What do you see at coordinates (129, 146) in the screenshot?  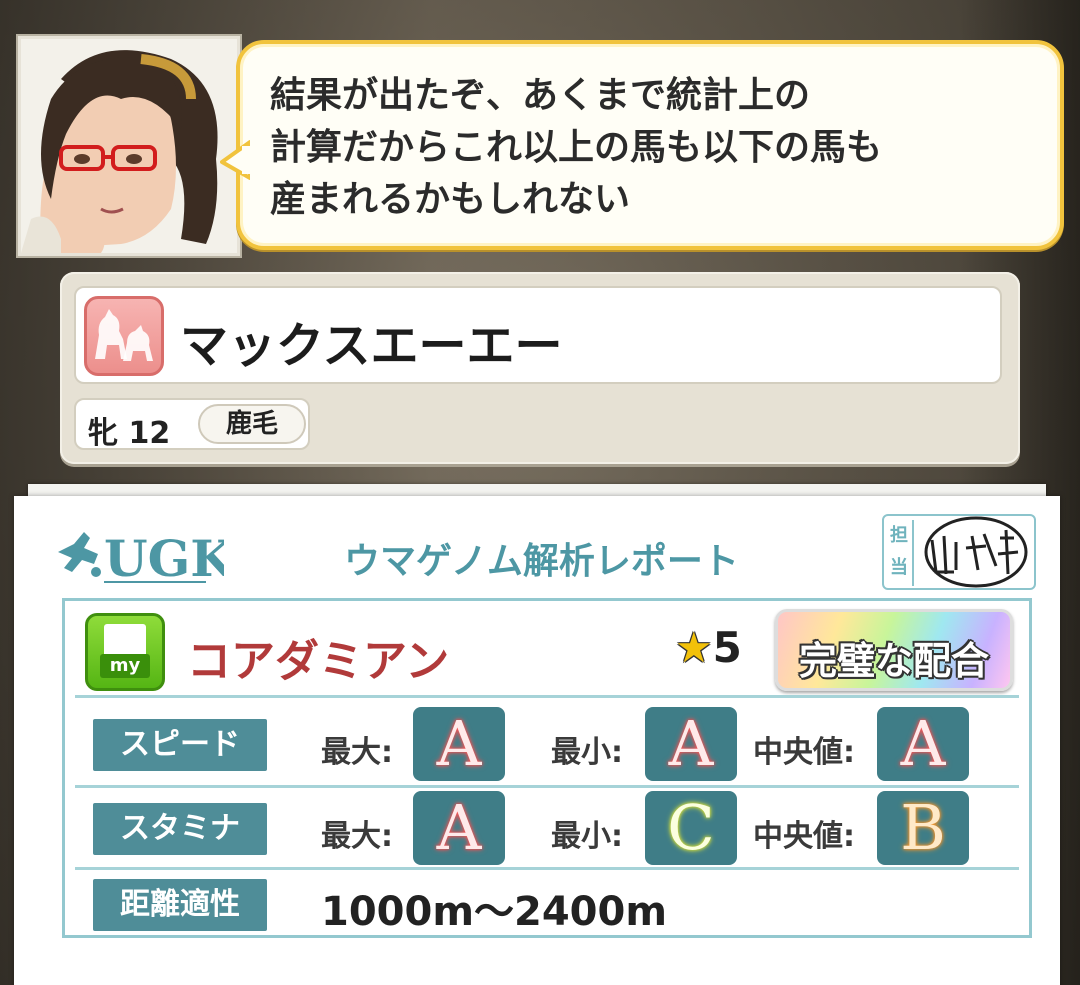 I see `character-portrait` at bounding box center [129, 146].